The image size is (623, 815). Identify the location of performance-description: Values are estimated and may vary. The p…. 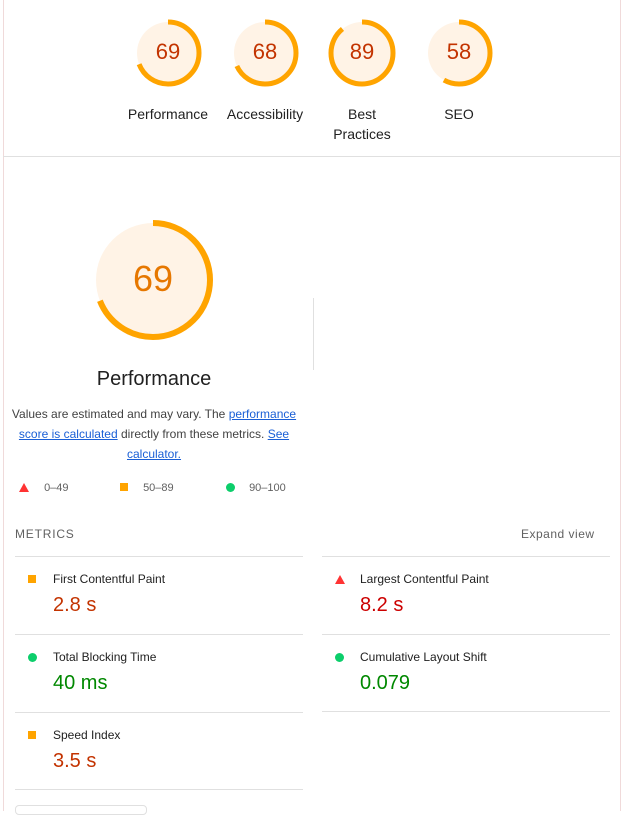
(154, 434).